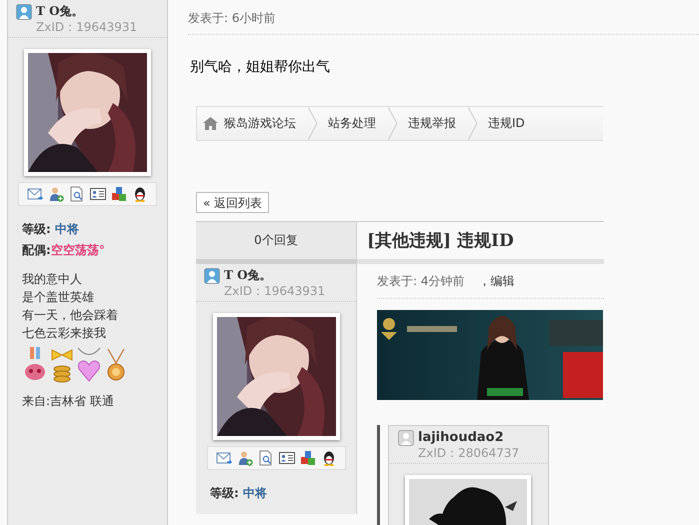  Describe the element at coordinates (233, 202) in the screenshot. I see `back-button: « 返回列表` at that location.